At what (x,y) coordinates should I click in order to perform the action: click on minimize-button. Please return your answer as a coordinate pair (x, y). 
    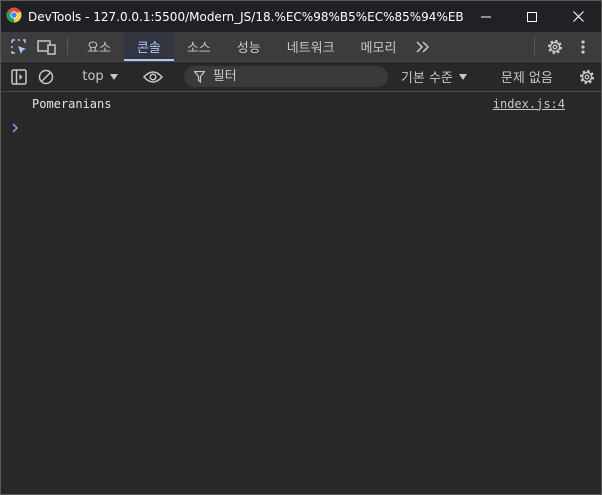
    Looking at the image, I should click on (486, 16).